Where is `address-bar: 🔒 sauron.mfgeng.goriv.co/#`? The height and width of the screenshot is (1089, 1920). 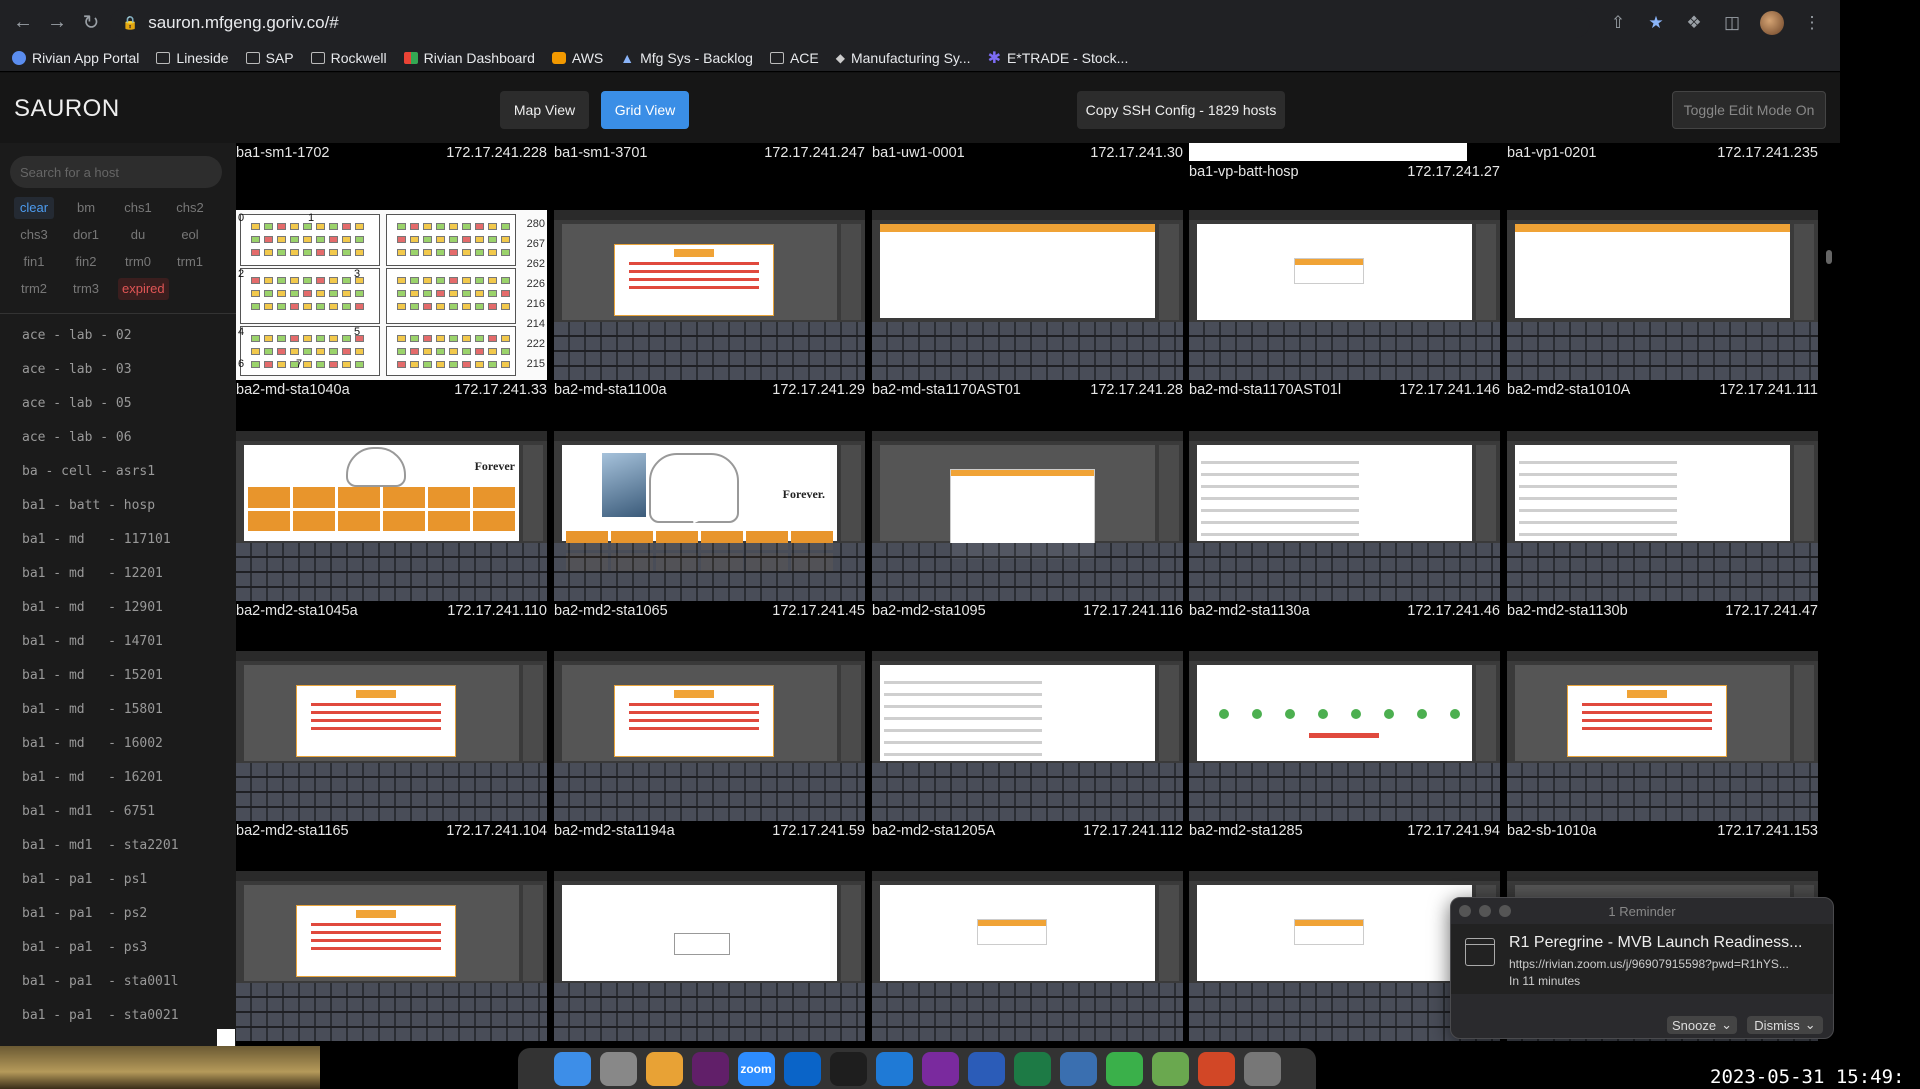 address-bar: 🔒 sauron.mfgeng.goriv.co/# is located at coordinates (850, 22).